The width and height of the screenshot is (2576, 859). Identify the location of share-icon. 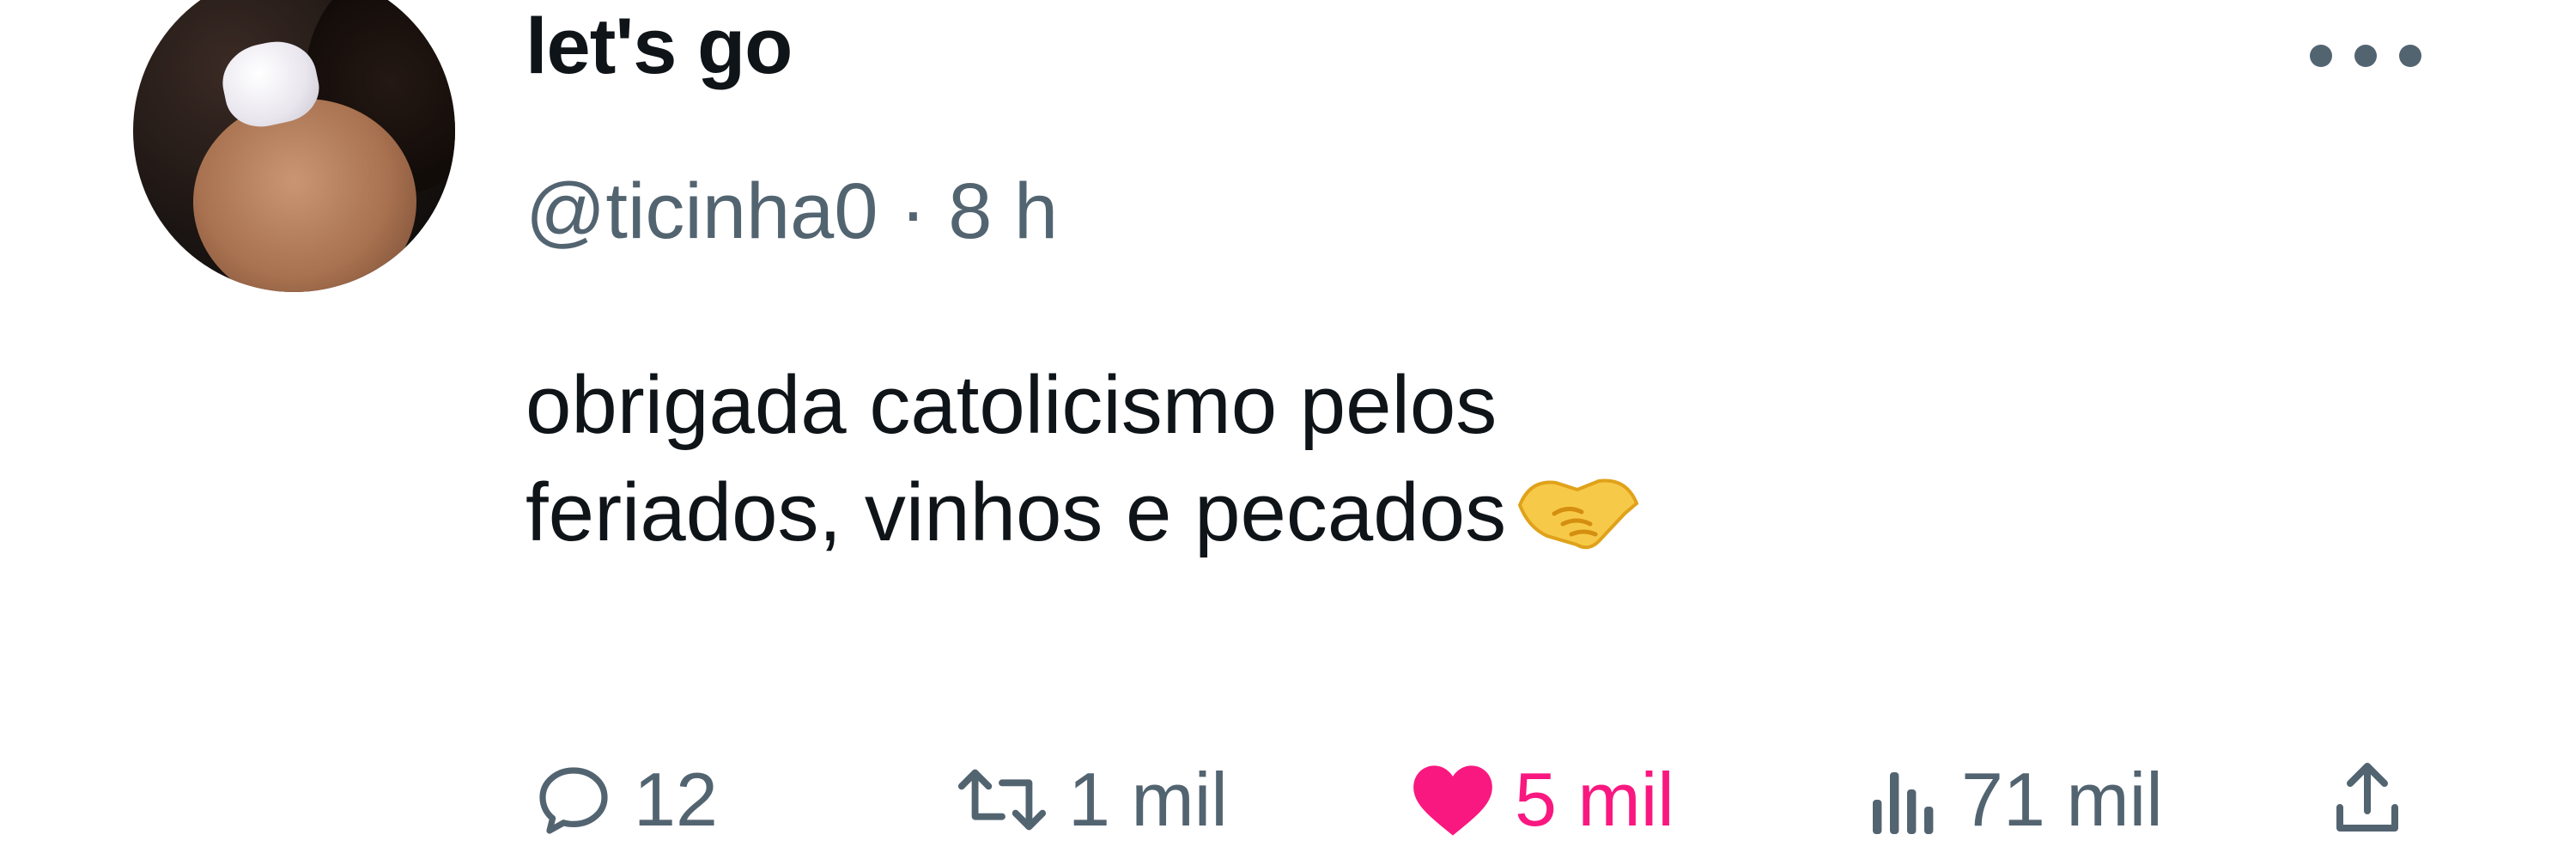
(2368, 797).